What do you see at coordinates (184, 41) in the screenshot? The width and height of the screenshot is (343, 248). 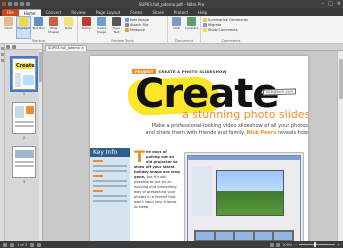 I see `document-group-label: Document` at bounding box center [184, 41].